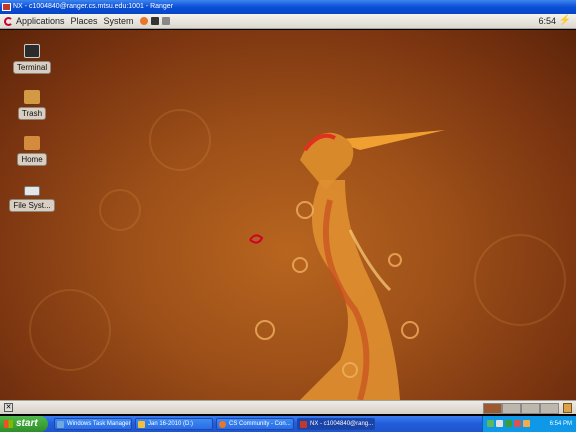 Image resolution: width=576 pixels, height=432 pixels. What do you see at coordinates (565, 21) in the screenshot?
I see `network-icon: ⚡` at bounding box center [565, 21].